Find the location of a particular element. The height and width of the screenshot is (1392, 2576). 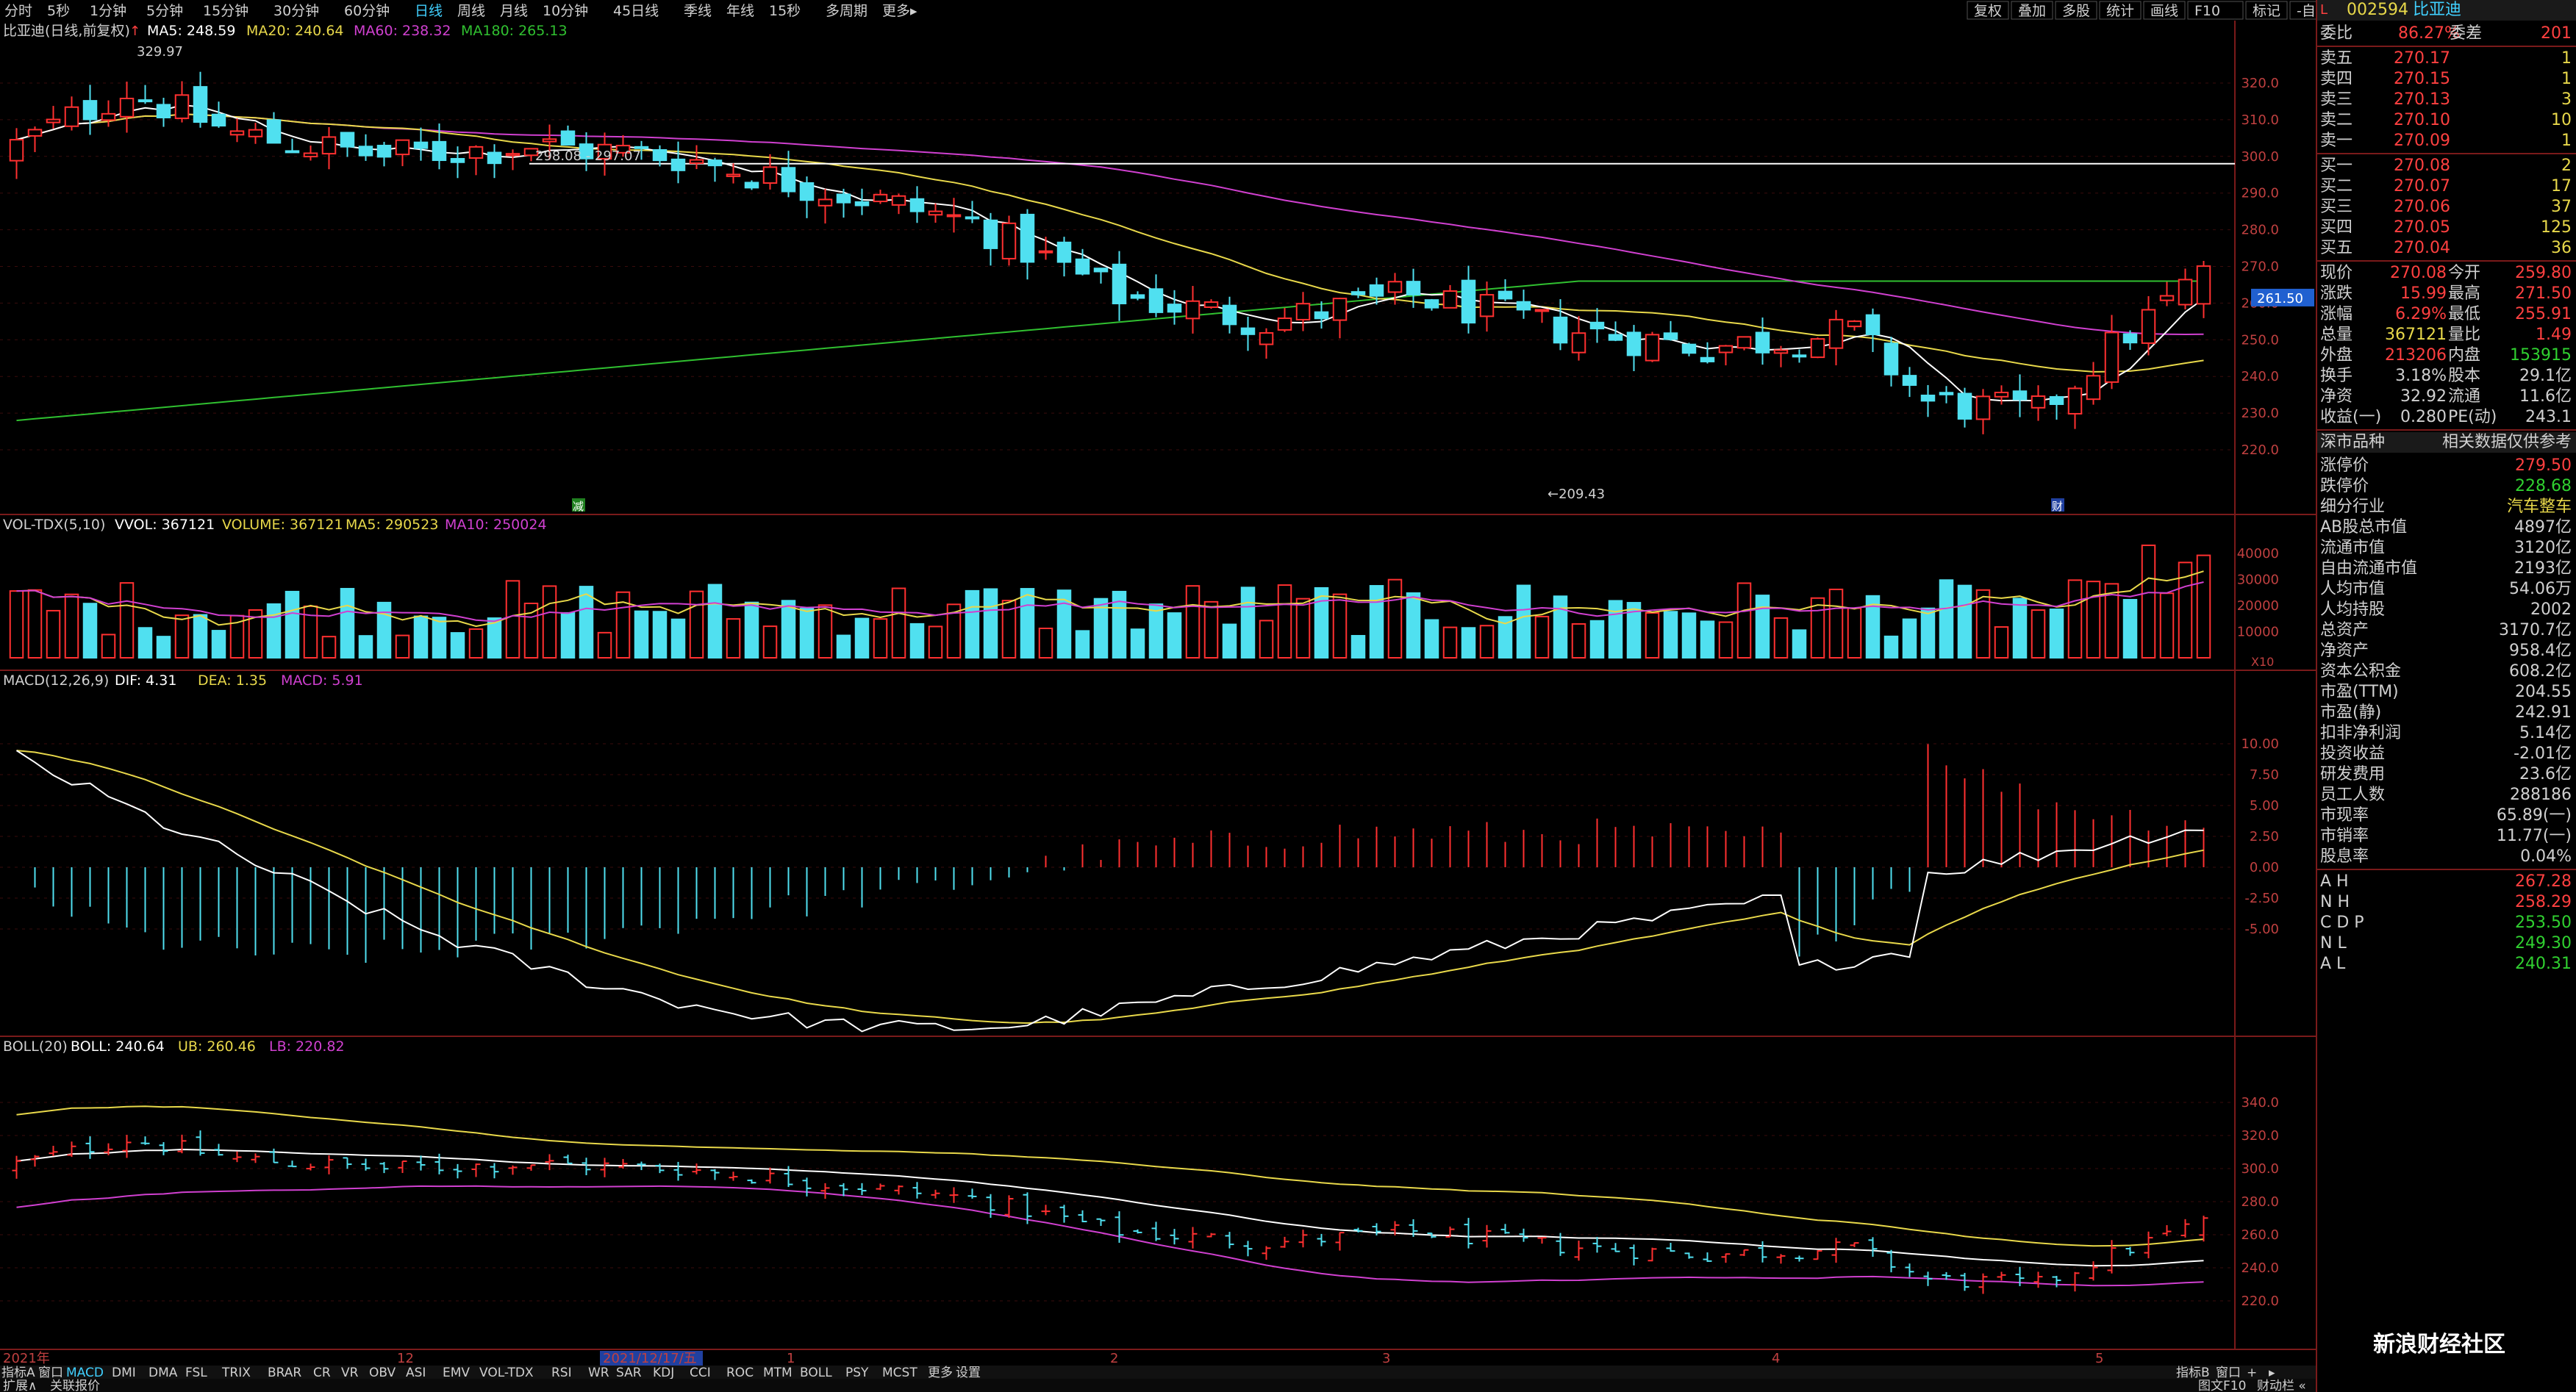

tool-btn-7: -自选 is located at coordinates (2306, 11).